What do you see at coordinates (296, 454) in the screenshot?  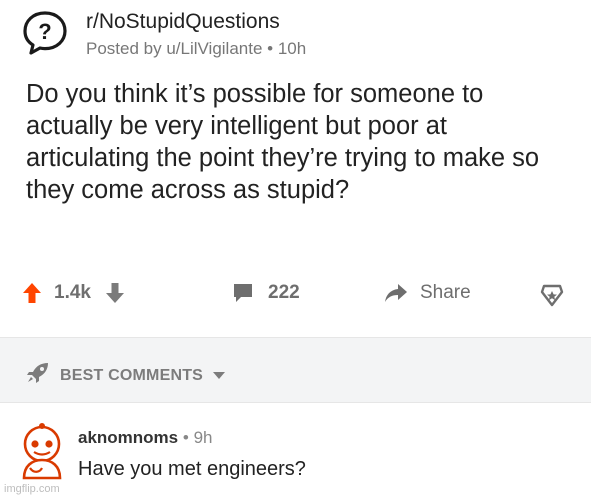 I see `comment: aknomnoms • 9h Have you met engineers?` at bounding box center [296, 454].